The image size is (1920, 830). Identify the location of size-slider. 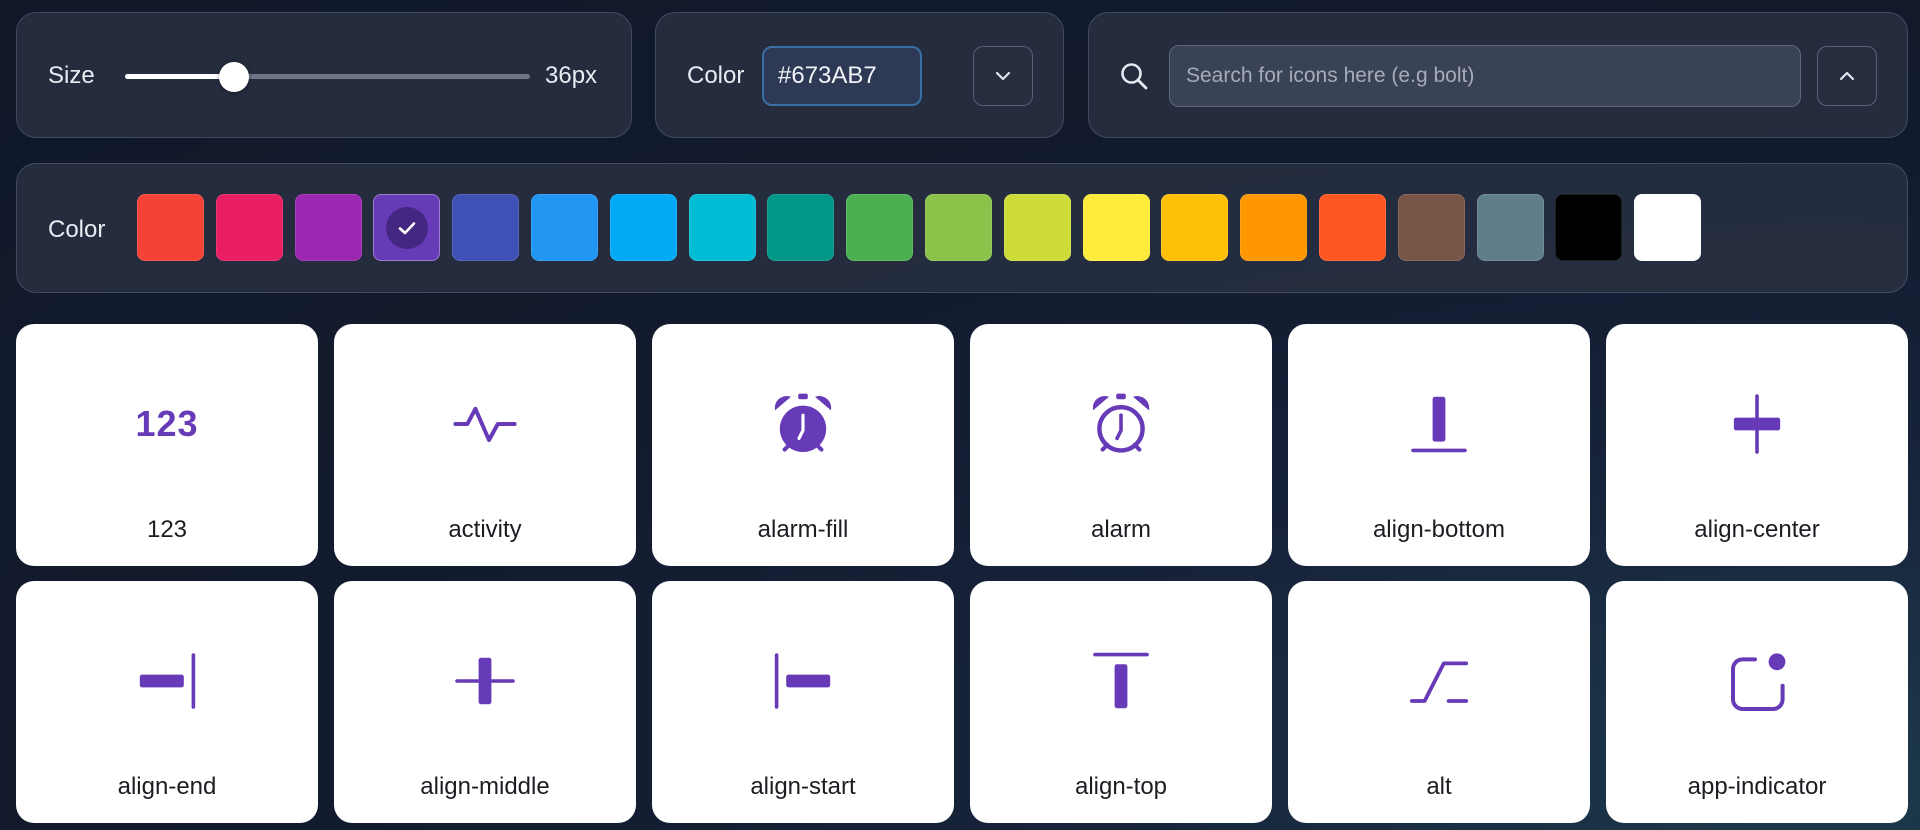
(327, 77).